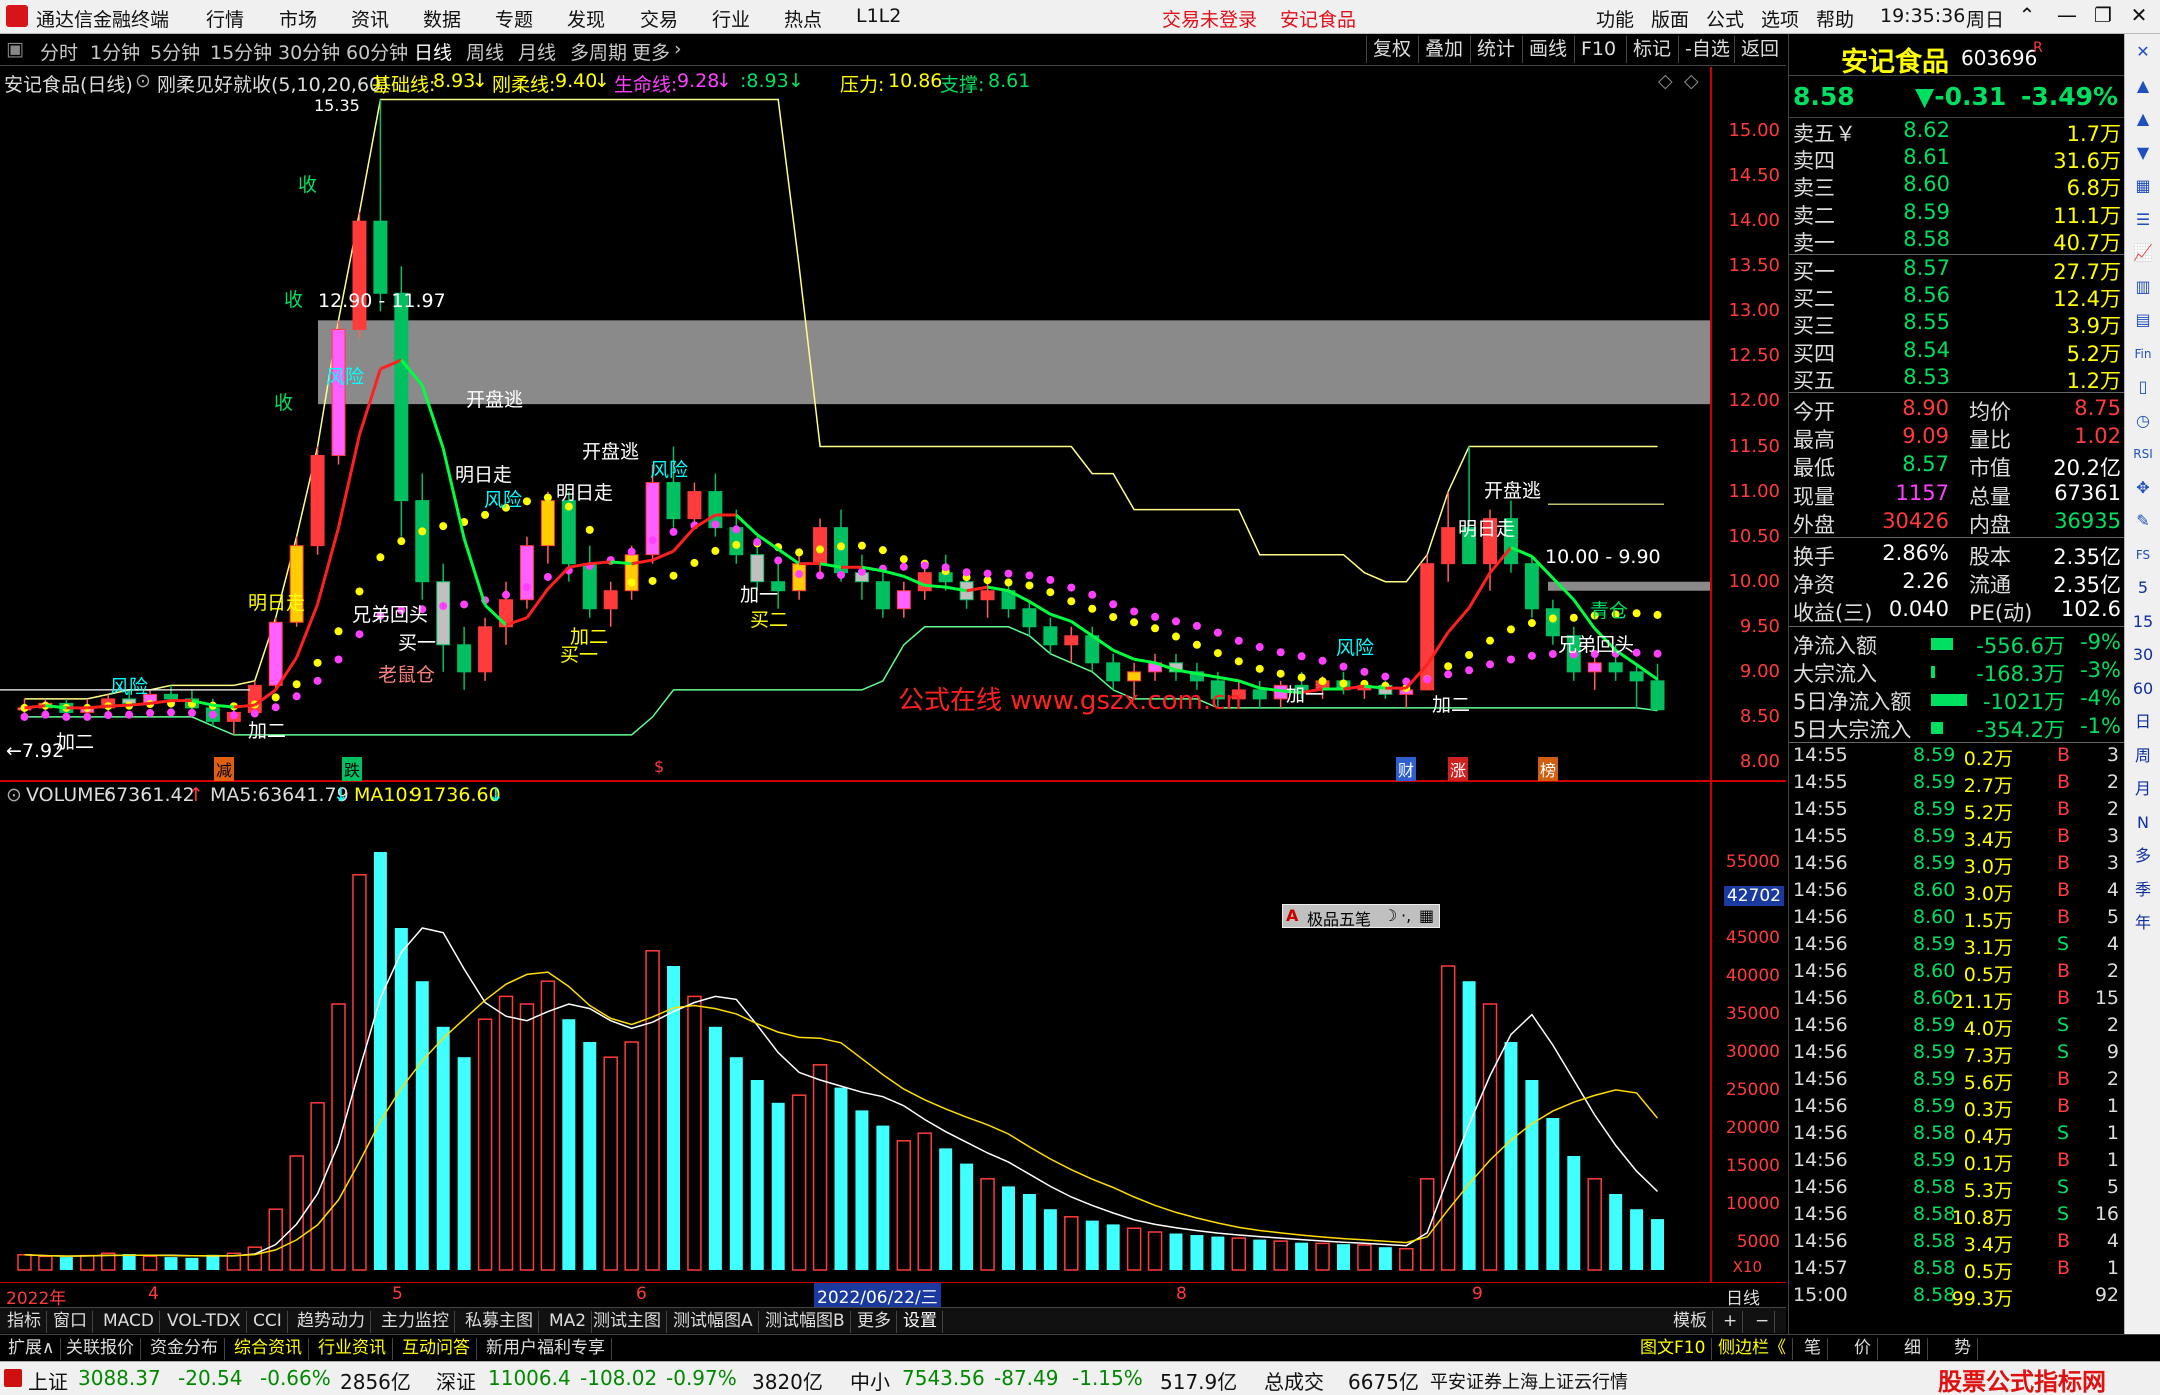  I want to click on move-icon: ✥, so click(2143, 488).